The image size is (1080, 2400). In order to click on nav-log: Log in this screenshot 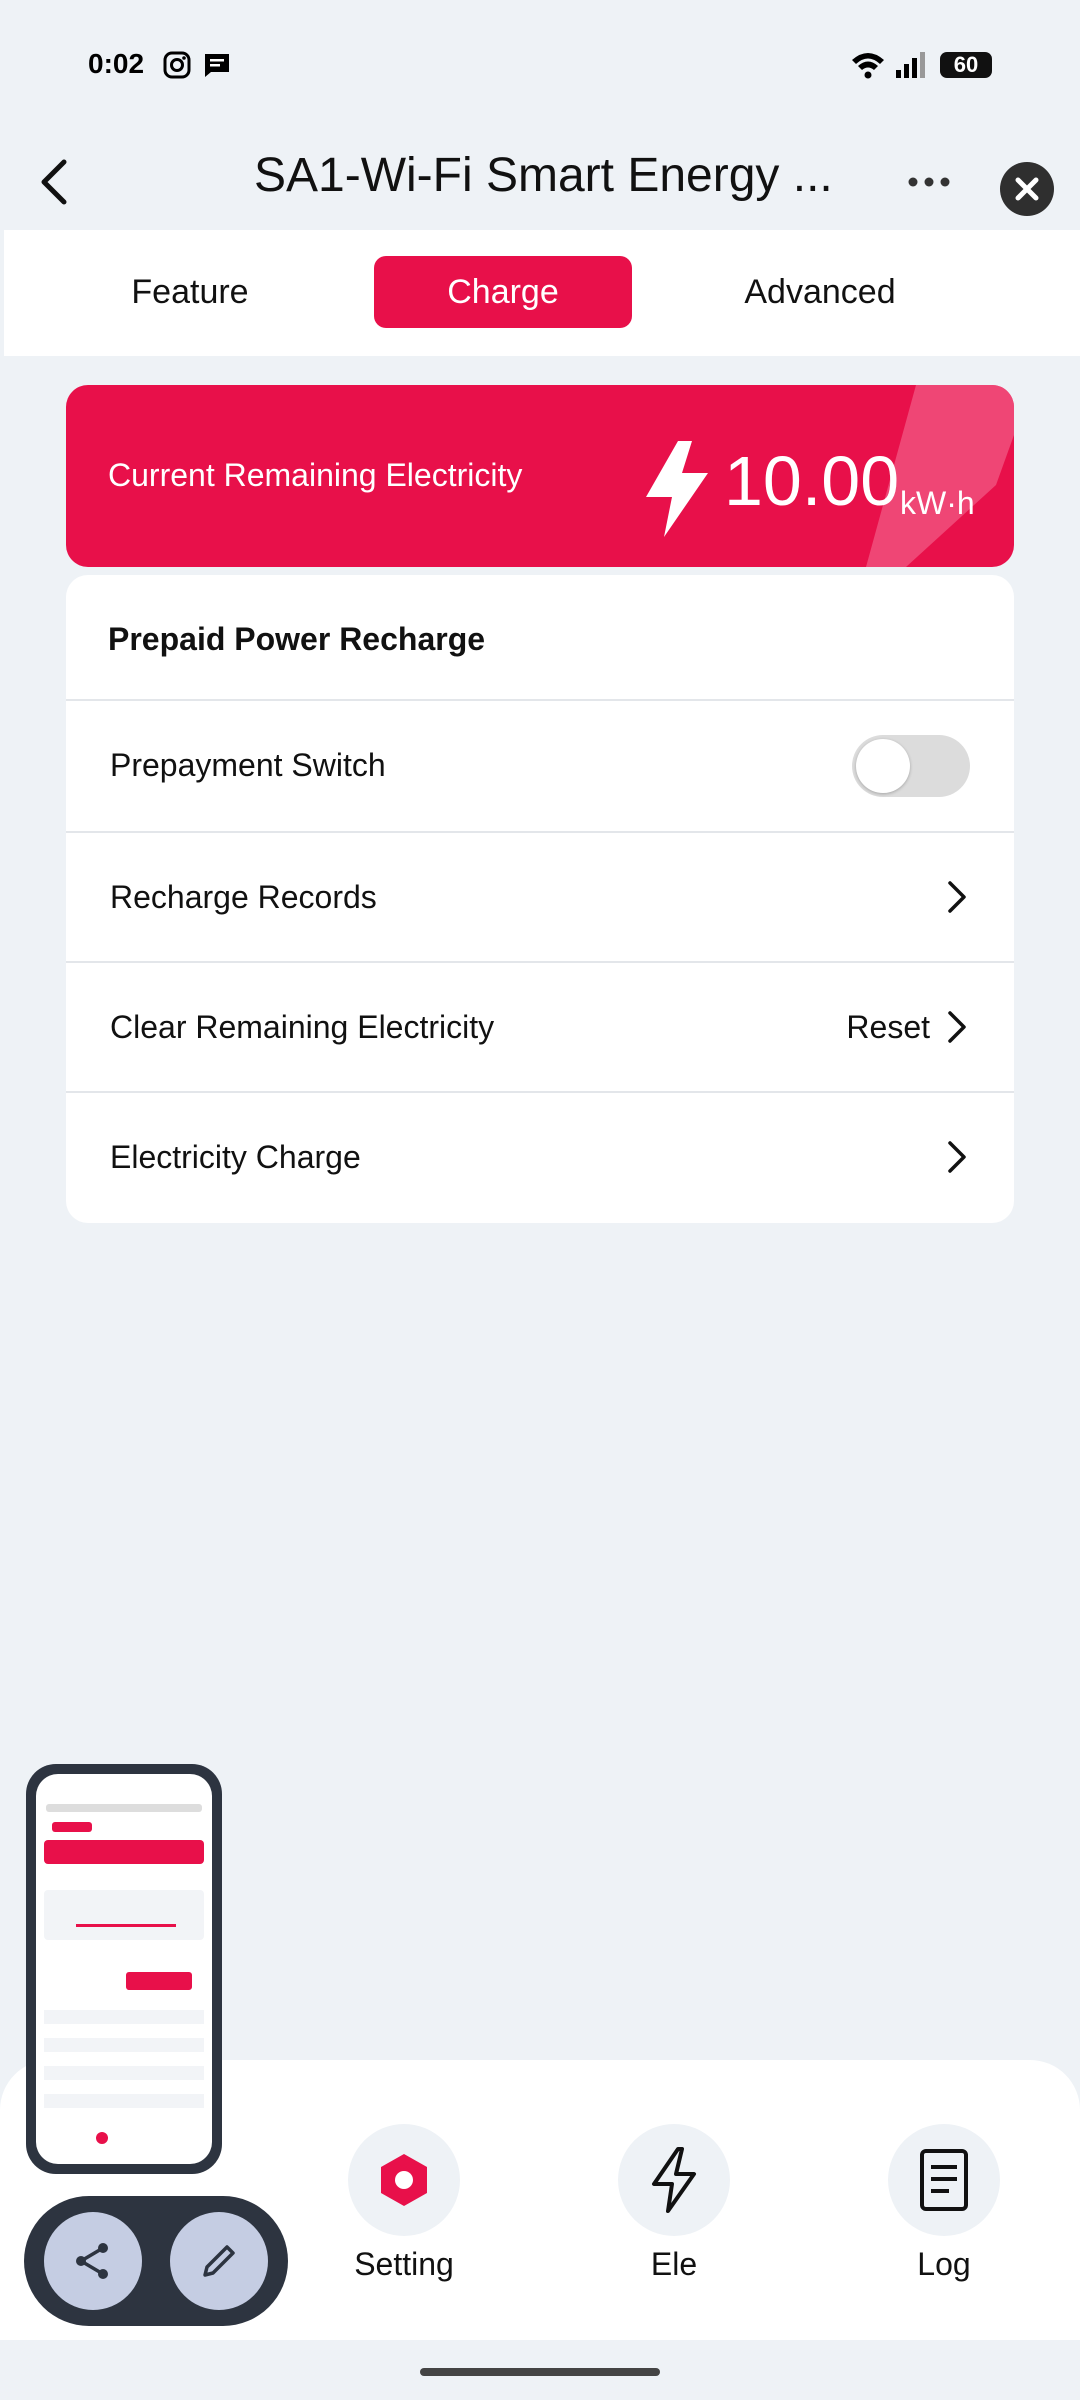, I will do `click(944, 2203)`.